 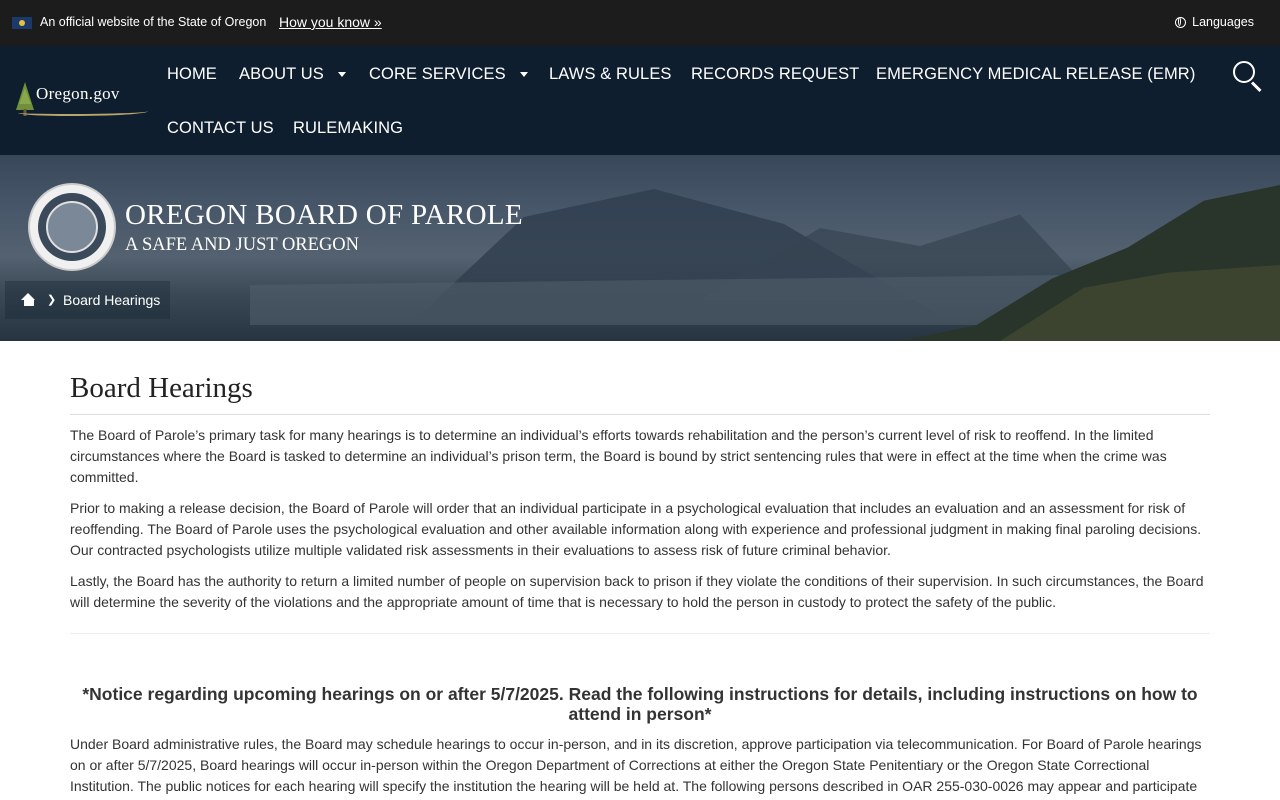 I want to click on board-seal-logo, so click(x=72, y=227).